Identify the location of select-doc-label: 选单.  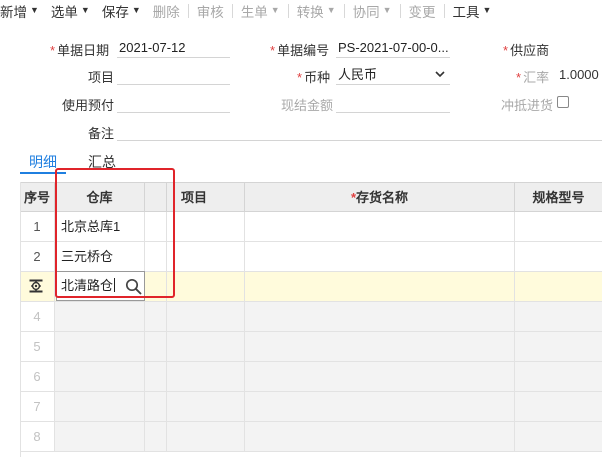
(64, 12).